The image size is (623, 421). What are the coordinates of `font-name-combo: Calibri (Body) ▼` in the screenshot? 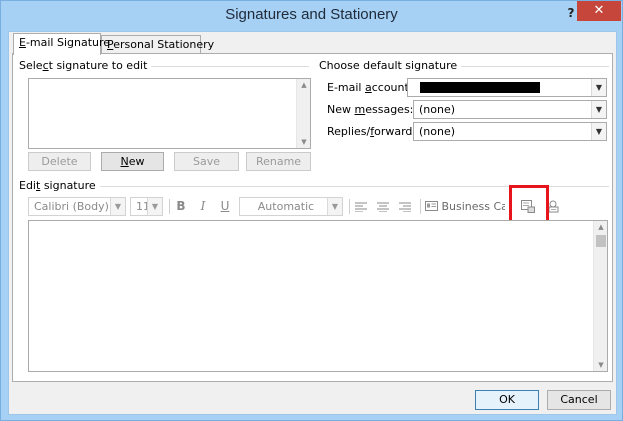 It's located at (77, 206).